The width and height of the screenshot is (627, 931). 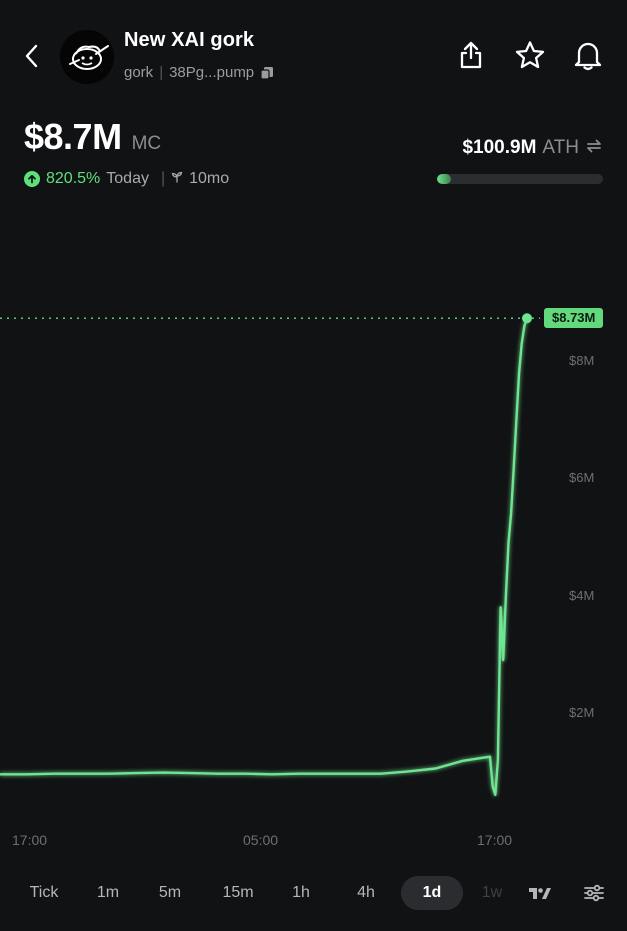 I want to click on current-price-marker, so click(x=527, y=318).